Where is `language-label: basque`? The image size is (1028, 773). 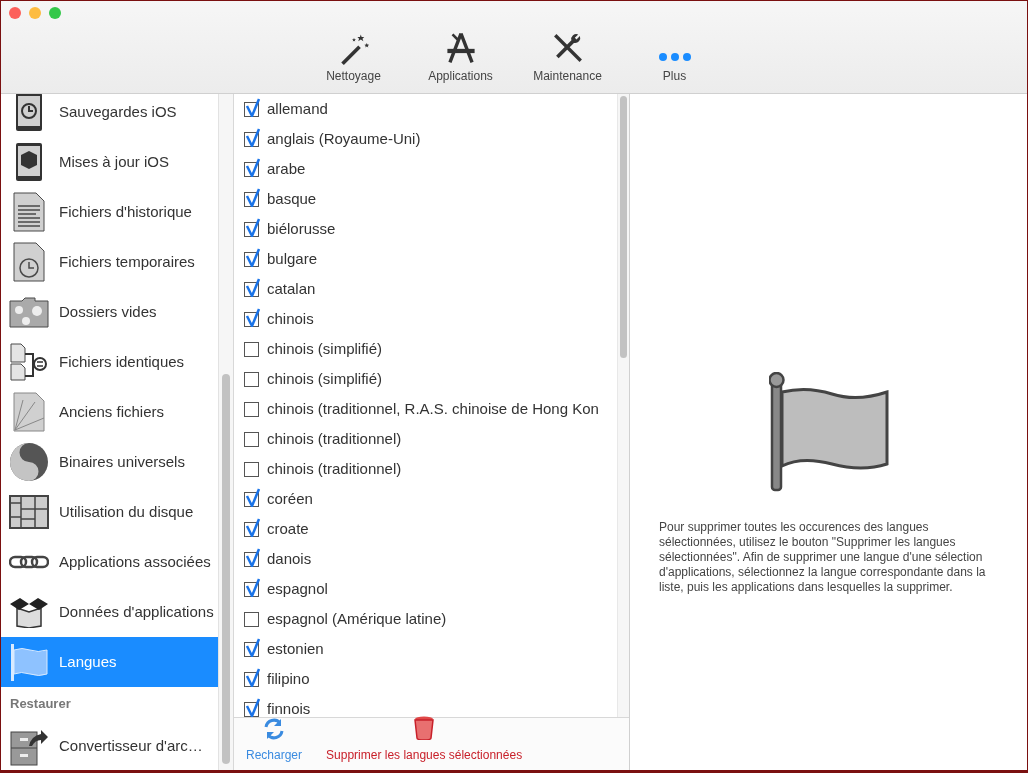 language-label: basque is located at coordinates (292, 198).